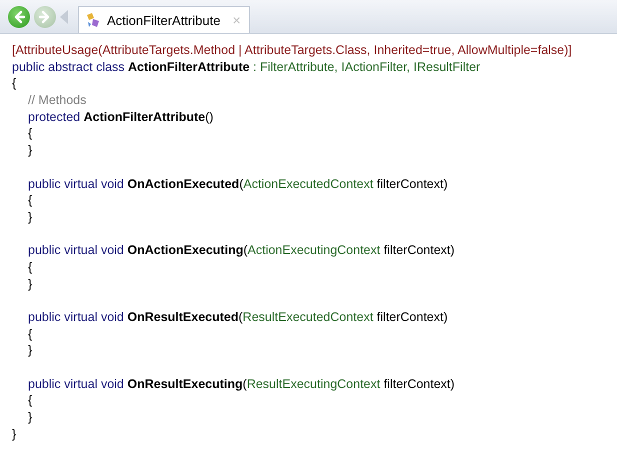 The height and width of the screenshot is (450, 617). Describe the element at coordinates (238, 317) in the screenshot. I see `code-line: public virtual void OnResultExecuted(ResultExecutedContext filterContext)` at that location.